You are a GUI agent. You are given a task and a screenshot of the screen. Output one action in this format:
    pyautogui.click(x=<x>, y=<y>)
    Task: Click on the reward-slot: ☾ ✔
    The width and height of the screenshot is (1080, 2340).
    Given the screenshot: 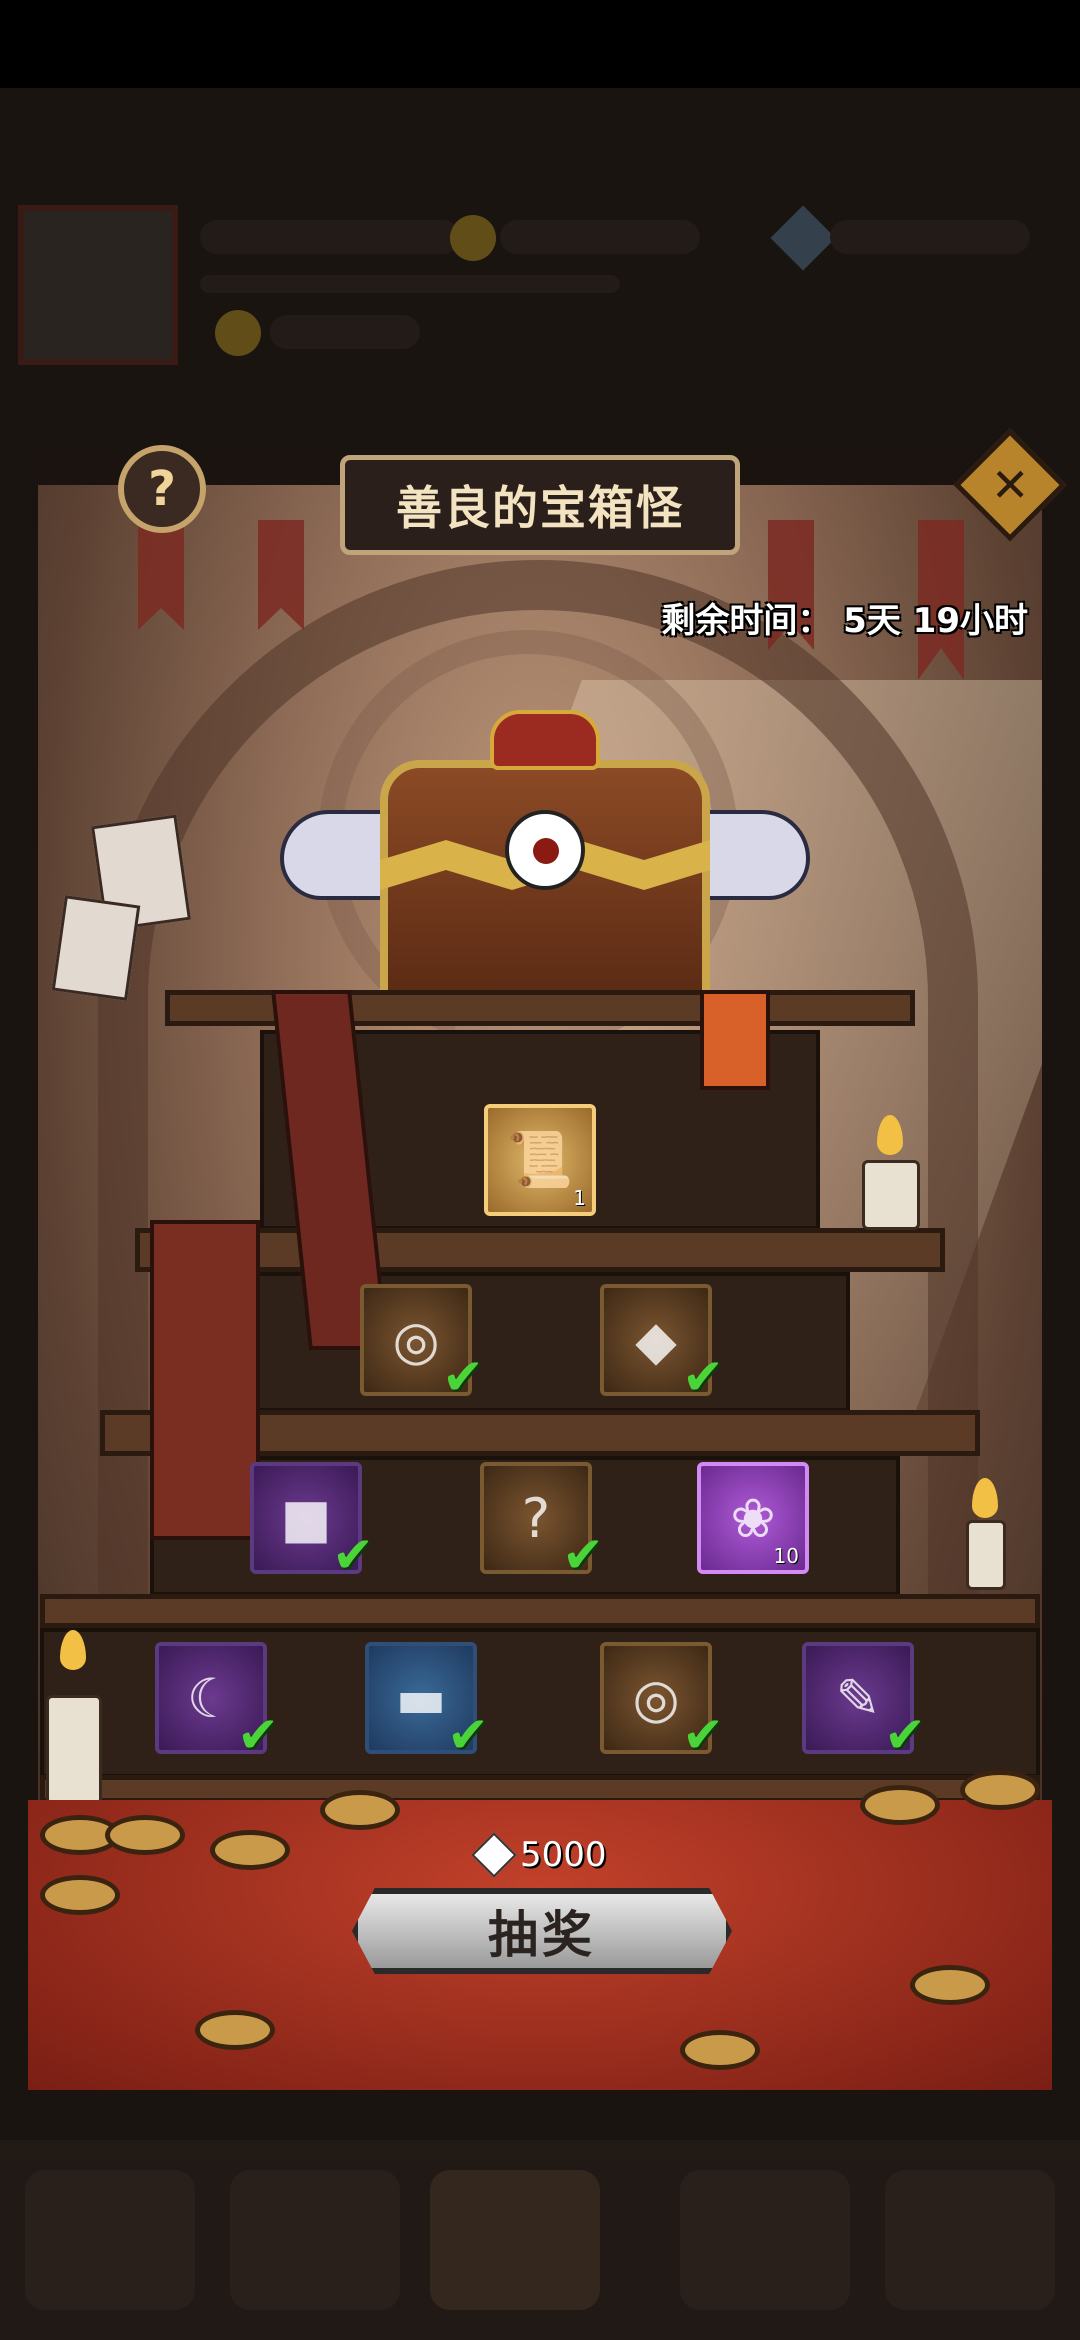 What is the action you would take?
    pyautogui.click(x=217, y=1703)
    